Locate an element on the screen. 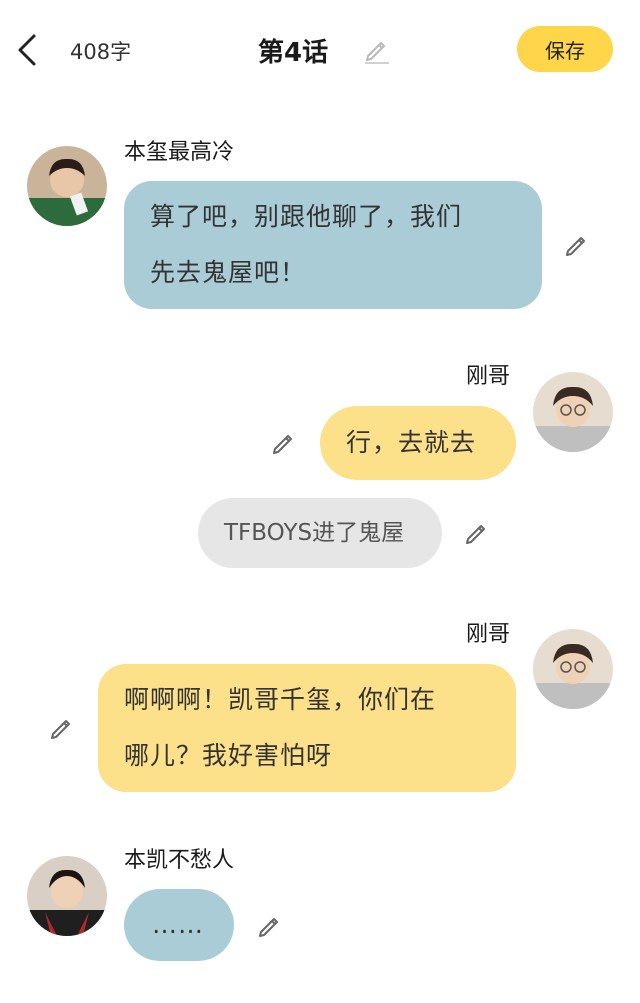 The width and height of the screenshot is (640, 1003). message-bubble: 啊啊啊！凯哥千玺，你们在 哪儿？我好害怕呀 is located at coordinates (307, 728).